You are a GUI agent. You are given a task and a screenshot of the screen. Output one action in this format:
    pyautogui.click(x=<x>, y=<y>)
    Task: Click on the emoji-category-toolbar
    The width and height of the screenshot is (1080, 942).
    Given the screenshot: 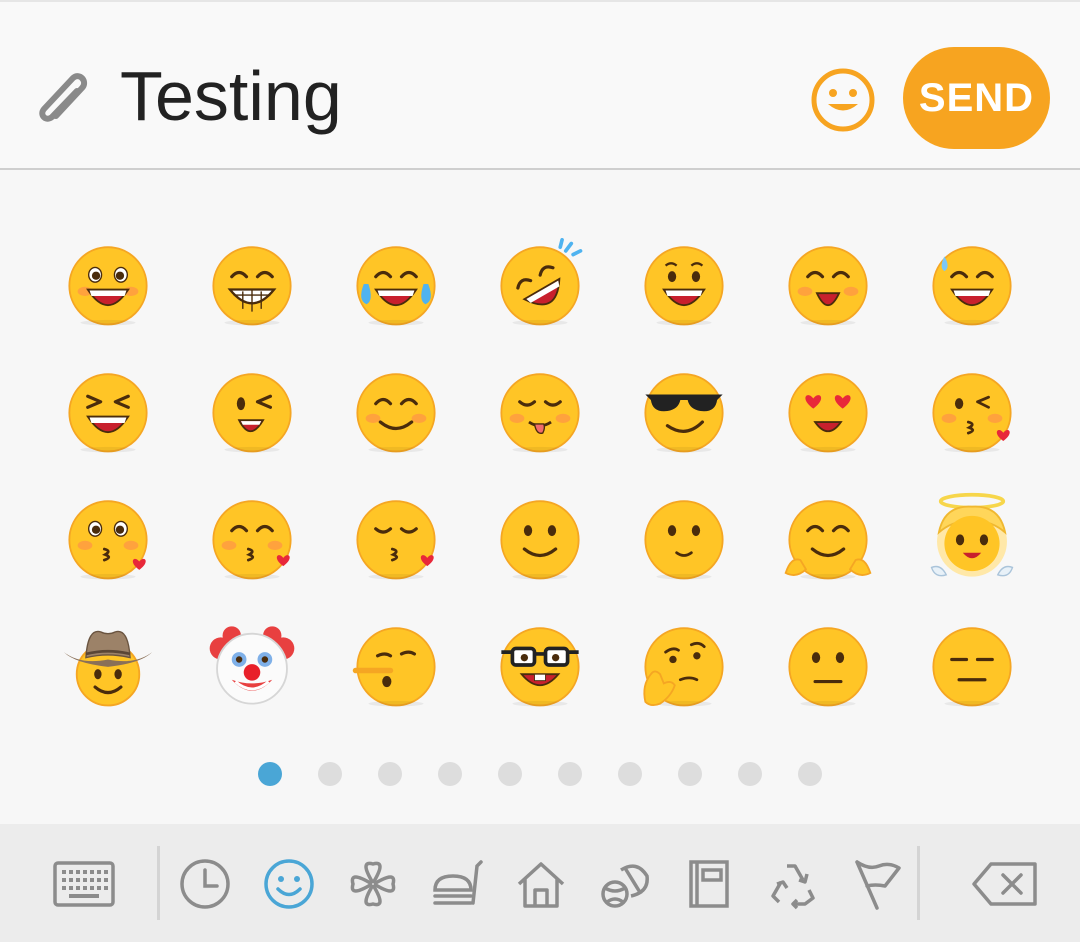 What is the action you would take?
    pyautogui.click(x=540, y=883)
    